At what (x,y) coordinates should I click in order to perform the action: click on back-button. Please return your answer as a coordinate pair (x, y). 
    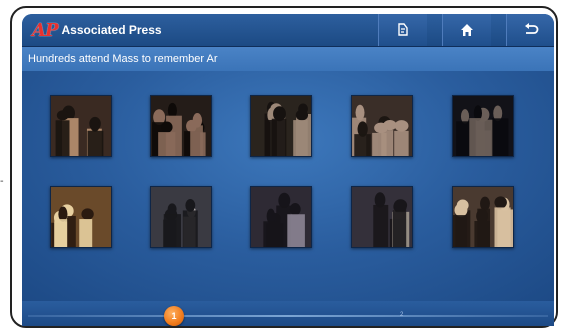
    Looking at the image, I should click on (530, 30).